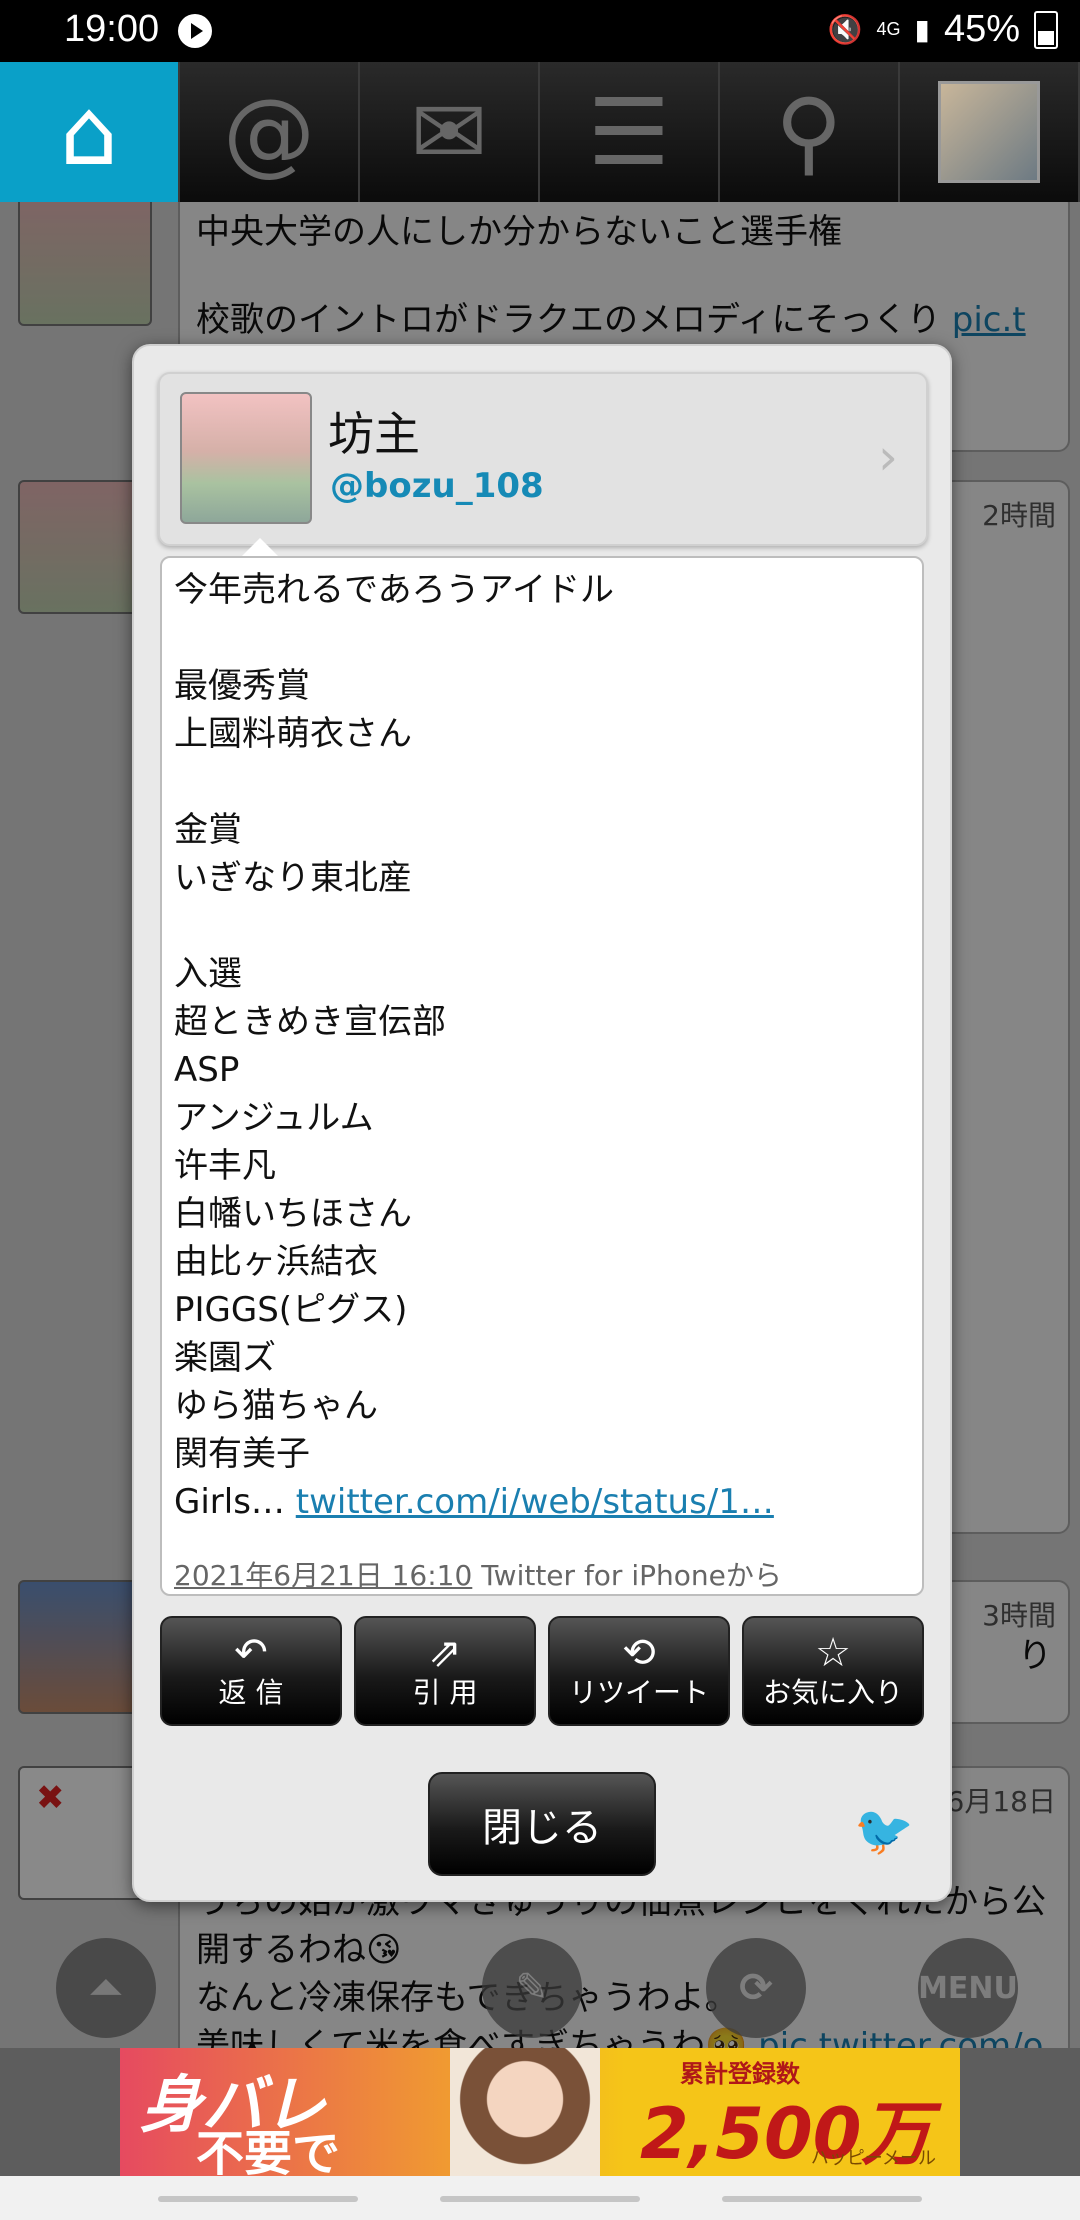  I want to click on star-icon: ☆, so click(833, 1653).